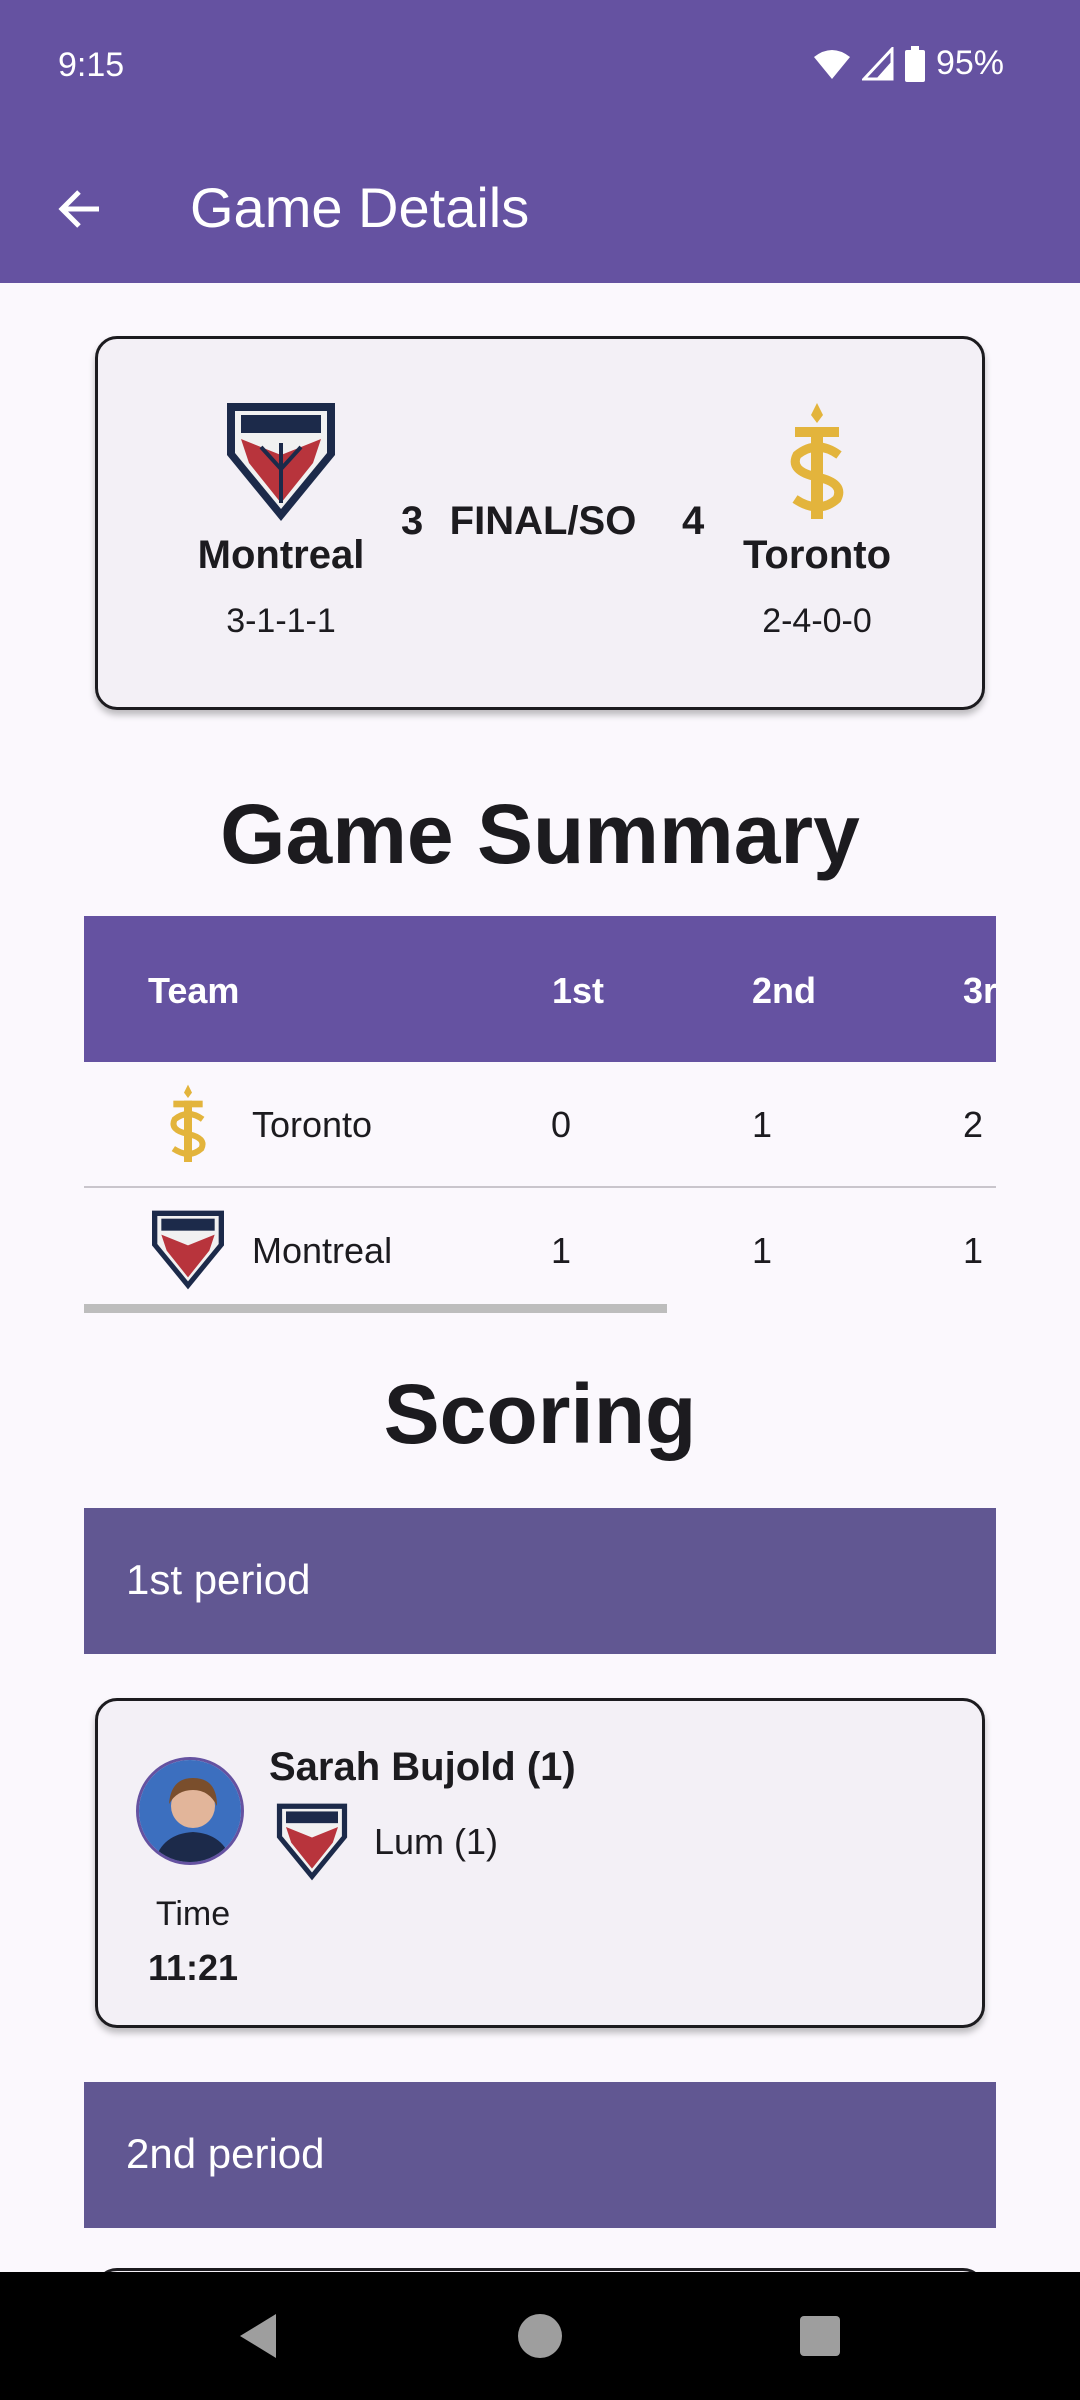  Describe the element at coordinates (540, 1125) in the screenshot. I see `table-row: Toronto 0 1 2` at that location.